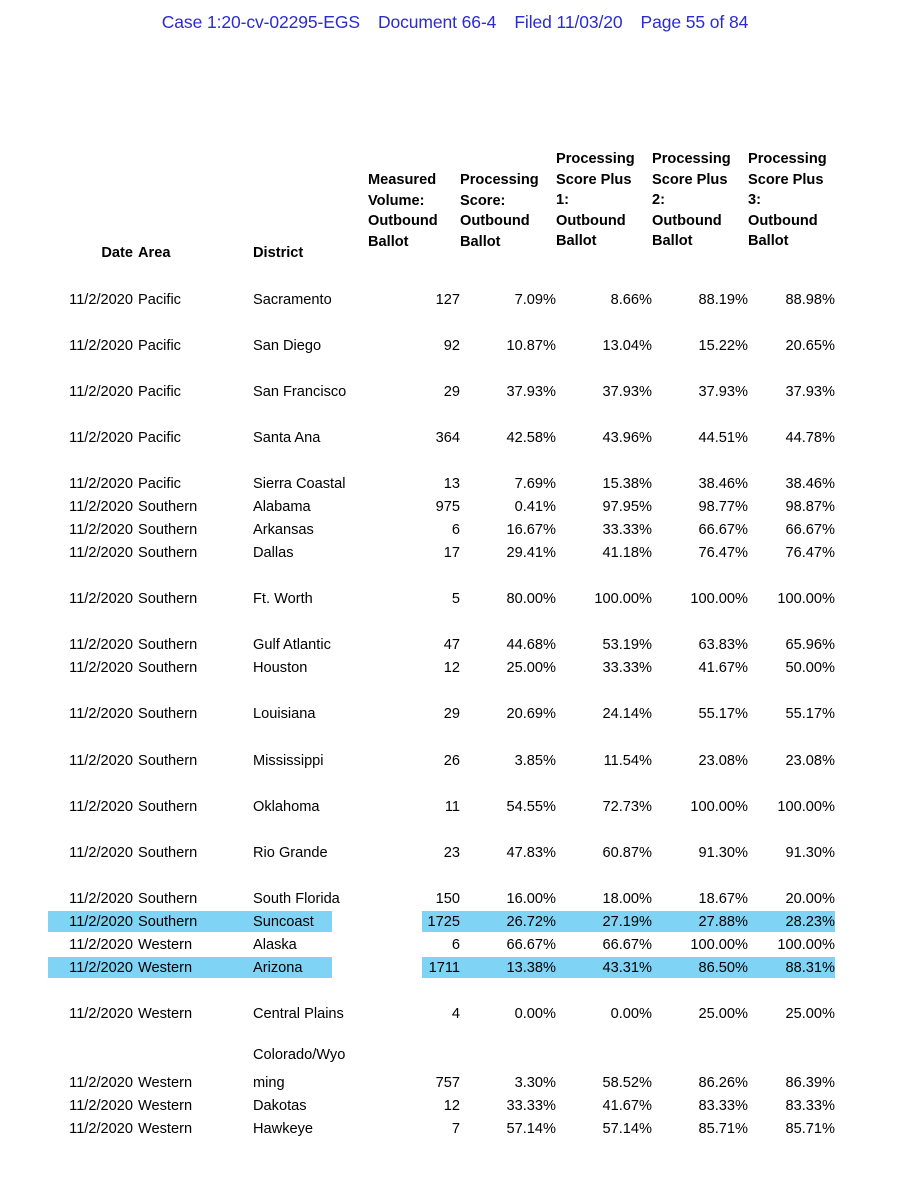 Image resolution: width=910 pixels, height=1200 pixels. Describe the element at coordinates (451, 668) in the screenshot. I see `cell-volume: 12` at that location.